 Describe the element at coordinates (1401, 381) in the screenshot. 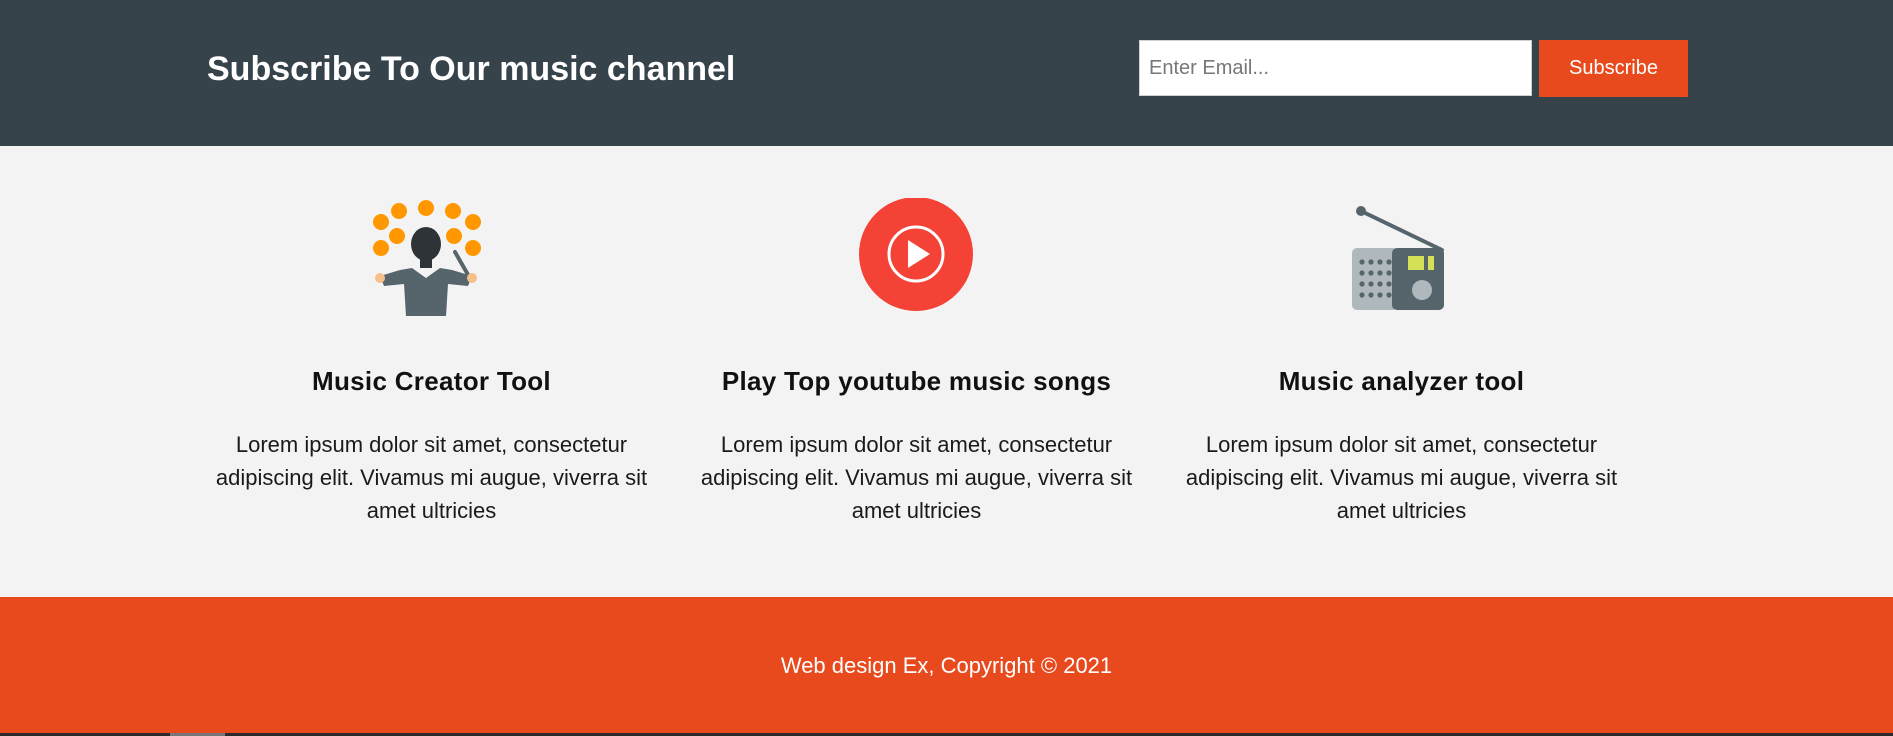

I see `feature-title: Music analyzer tool` at that location.